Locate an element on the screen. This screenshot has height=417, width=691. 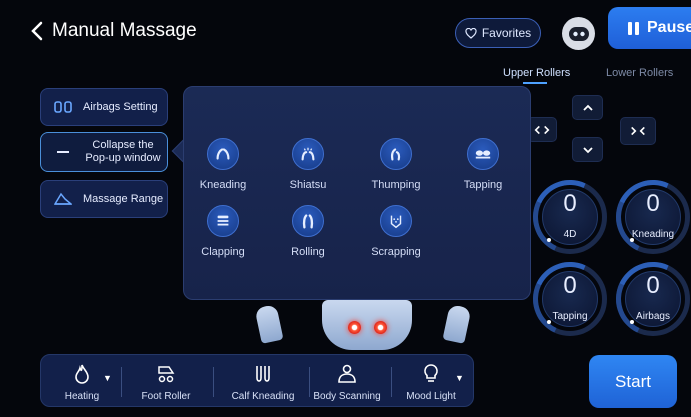
technique-kneading: Kneading is located at coordinates (223, 164).